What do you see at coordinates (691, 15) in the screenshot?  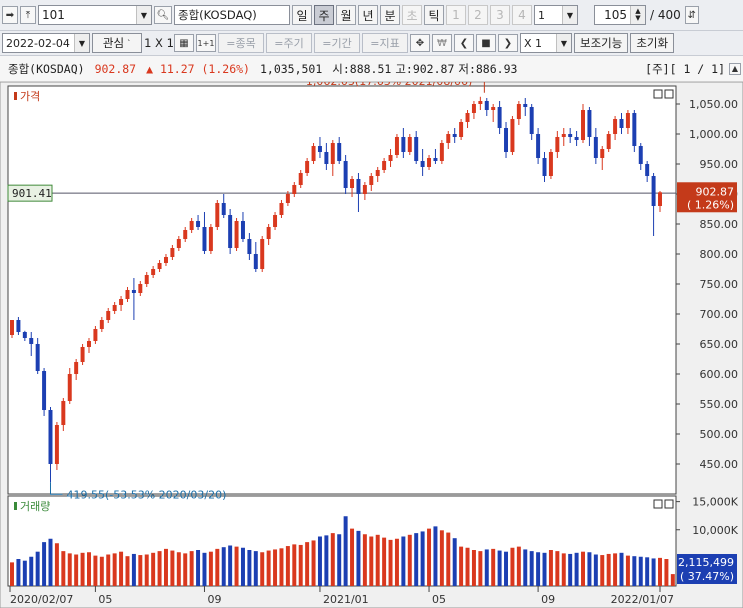 I see `scroll-arrows-icon: ⇵` at bounding box center [691, 15].